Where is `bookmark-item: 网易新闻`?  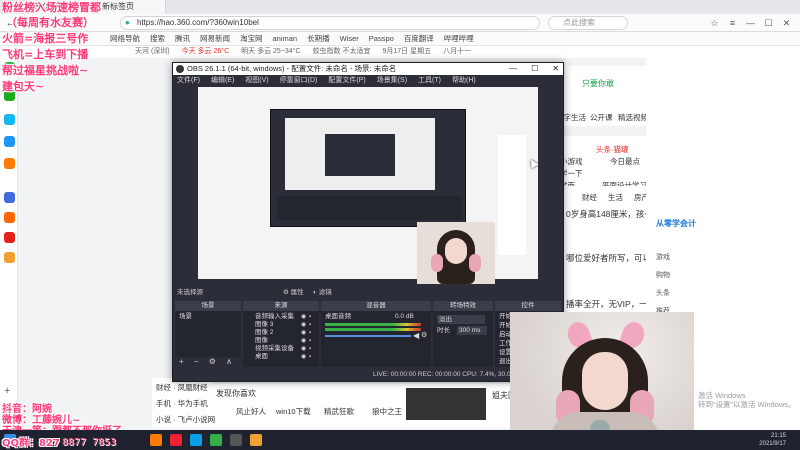 bookmark-item: 网易新闻 is located at coordinates (215, 38).